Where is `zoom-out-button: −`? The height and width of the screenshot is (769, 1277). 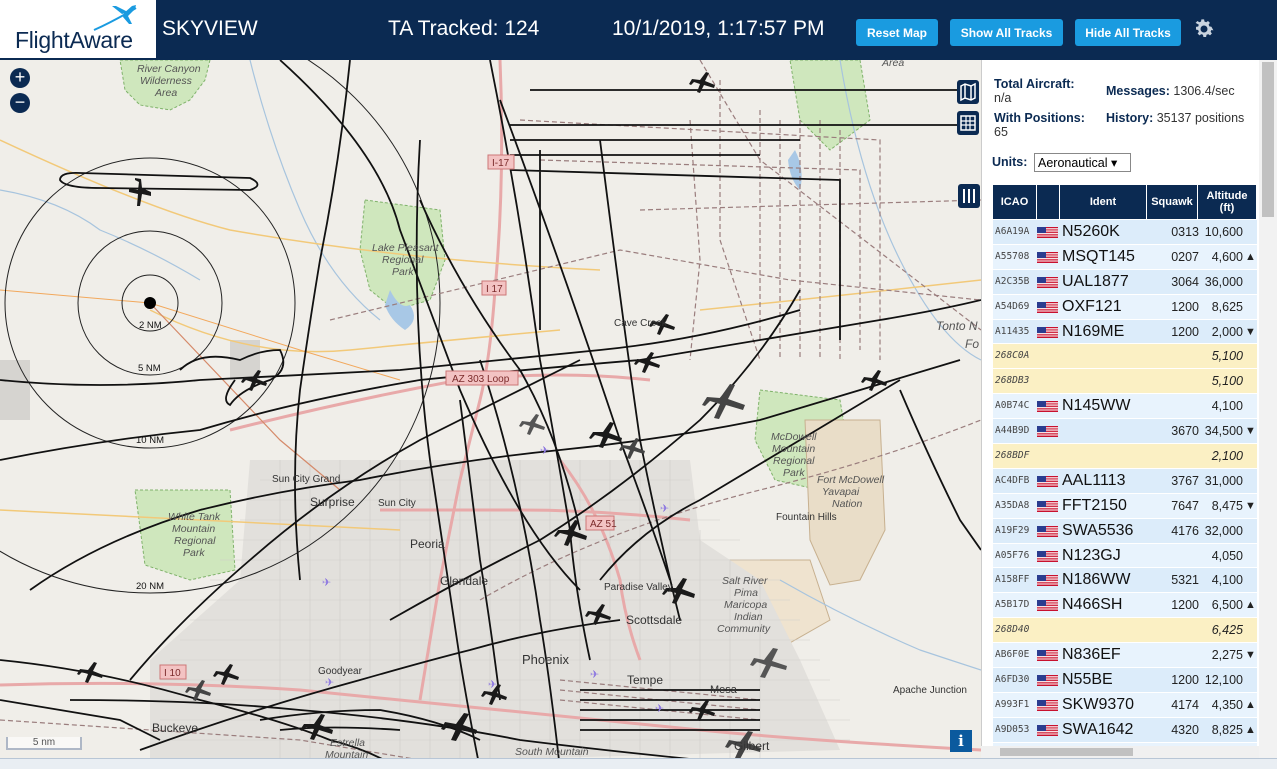 zoom-out-button: − is located at coordinates (20, 103).